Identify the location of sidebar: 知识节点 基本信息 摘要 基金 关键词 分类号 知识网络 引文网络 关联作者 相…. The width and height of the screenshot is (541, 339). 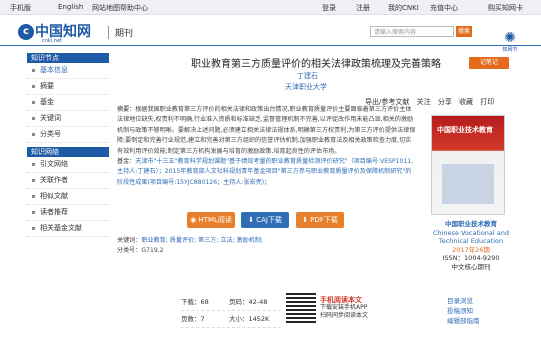
(68, 145).